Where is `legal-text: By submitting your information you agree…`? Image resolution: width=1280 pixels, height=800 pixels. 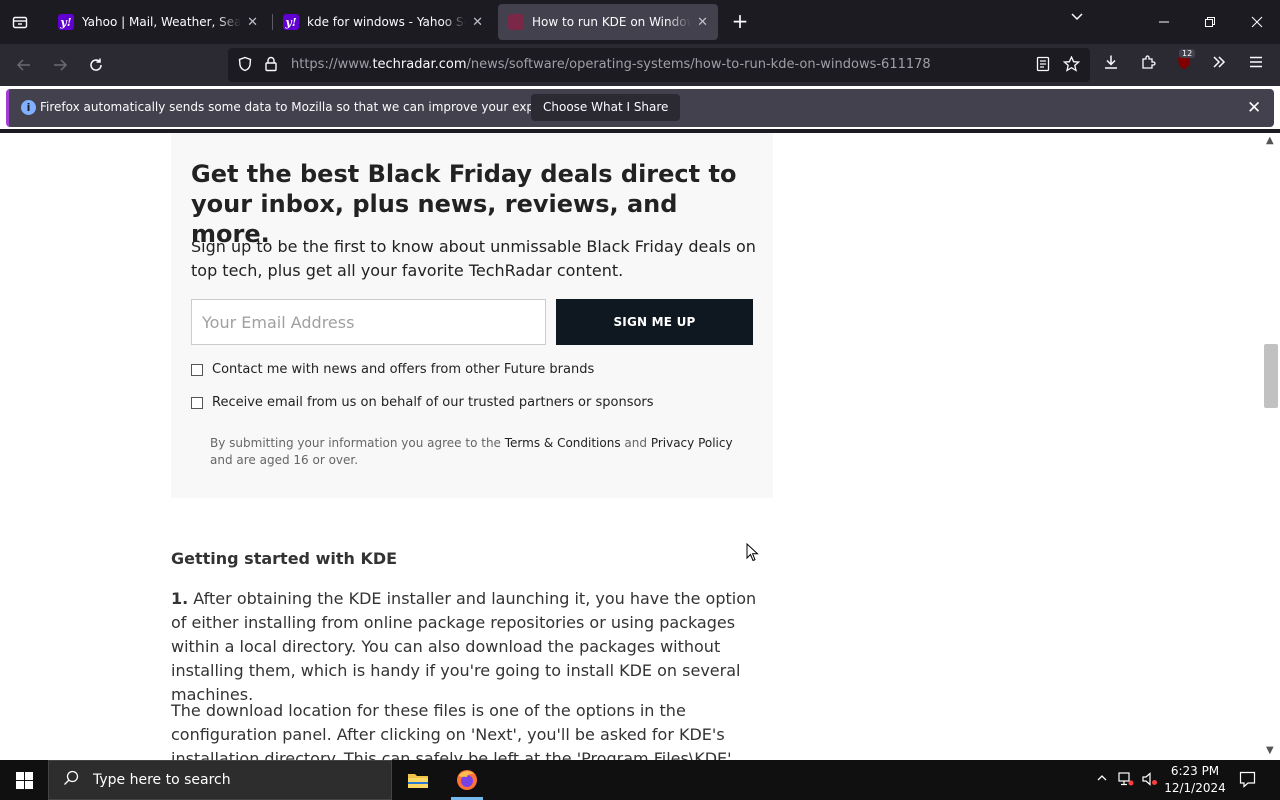 legal-text: By submitting your information you agree… is located at coordinates (357, 443).